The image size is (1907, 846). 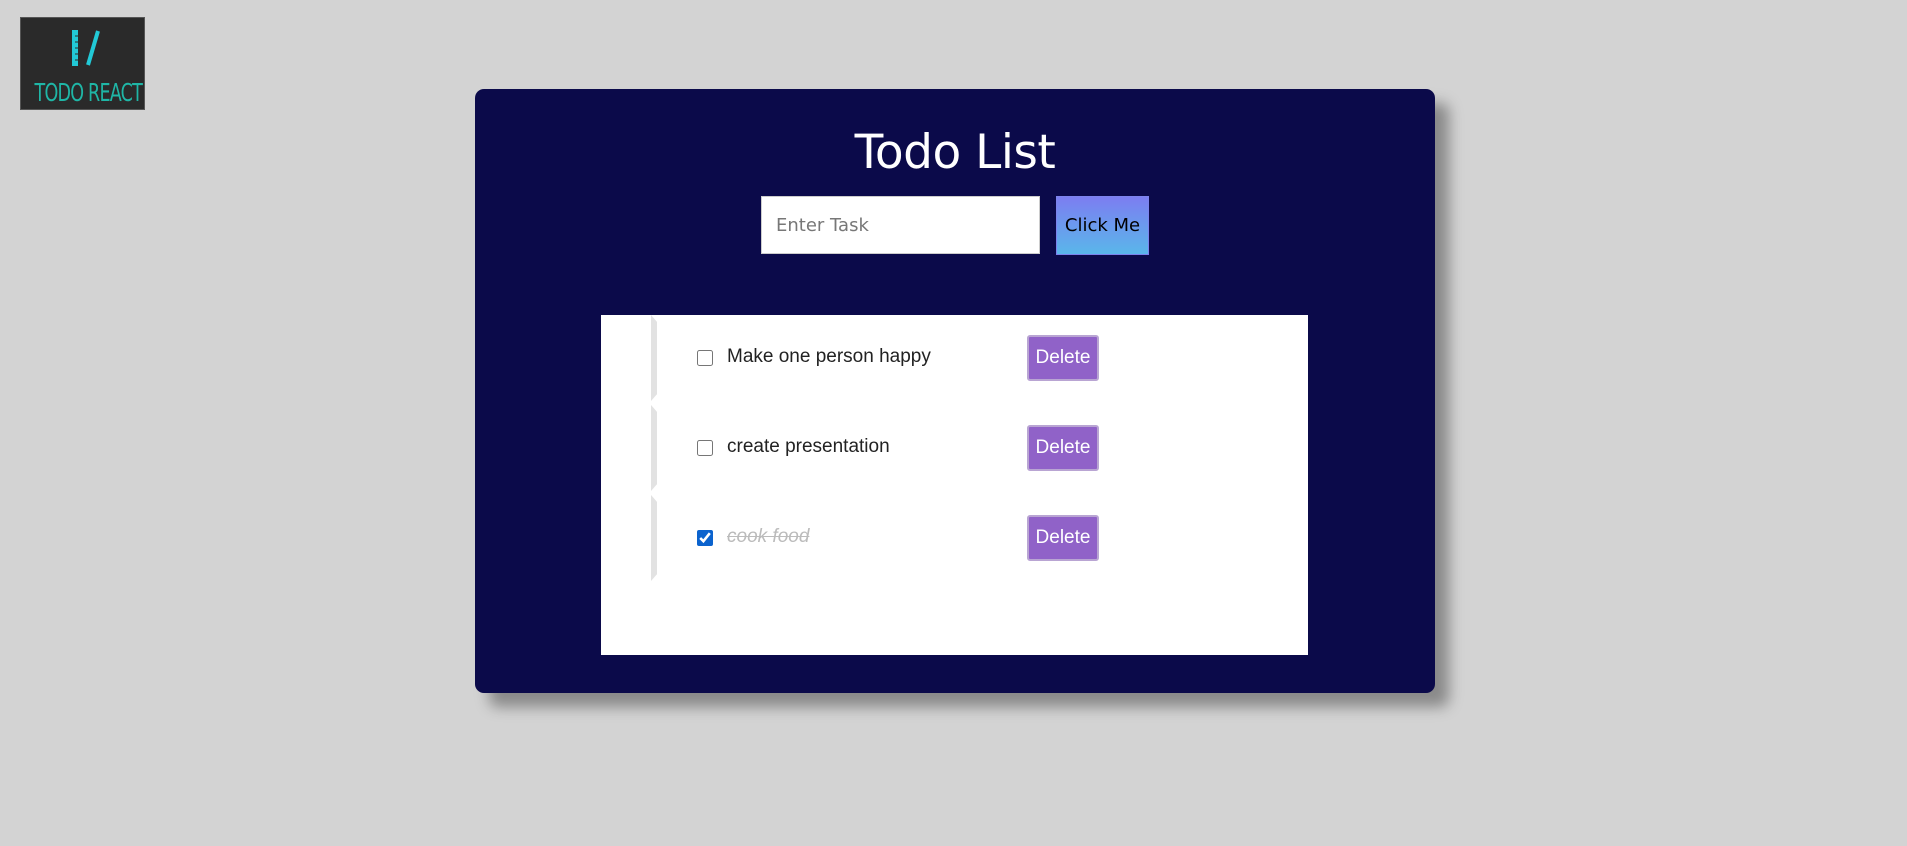 I want to click on list-item: create presentation Delete, so click(x=911, y=448).